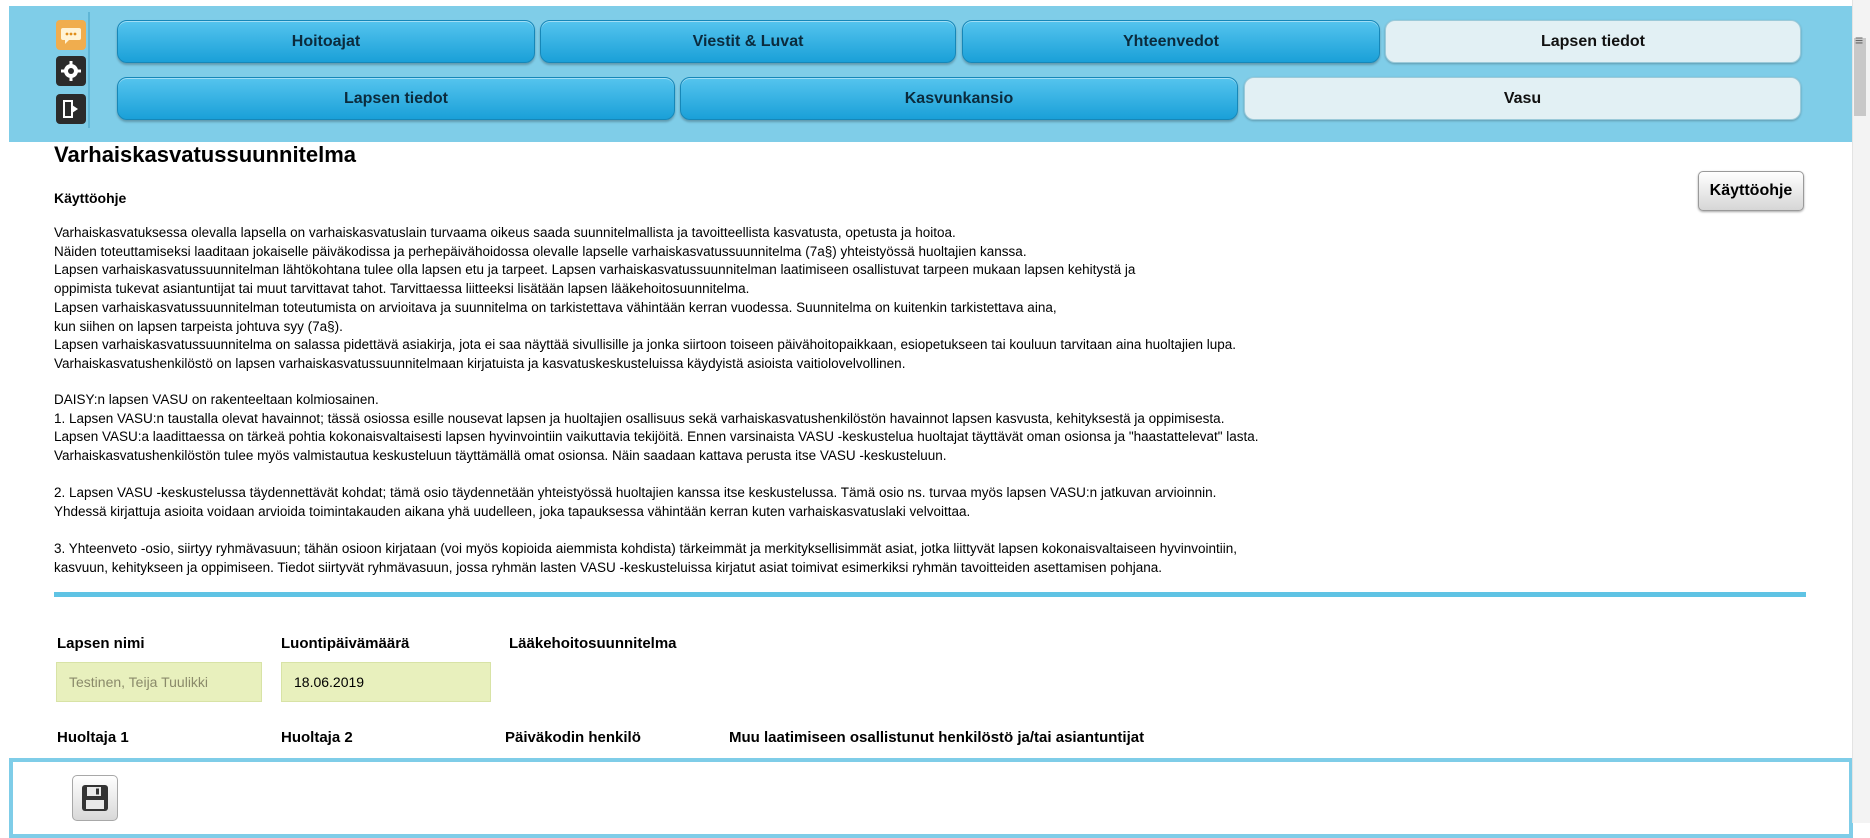 Image resolution: width=1870 pixels, height=838 pixels. I want to click on scrollbar-thumb, so click(1860, 77).